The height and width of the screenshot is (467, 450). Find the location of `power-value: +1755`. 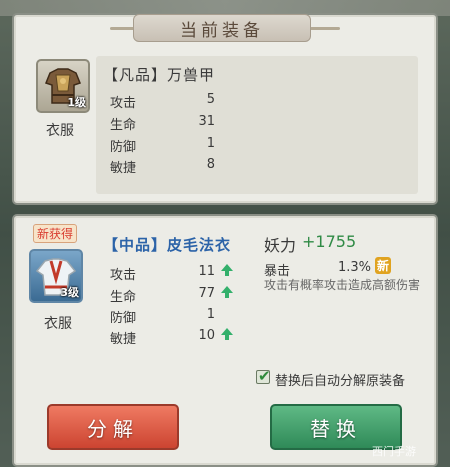

power-value: +1755 is located at coordinates (329, 241).